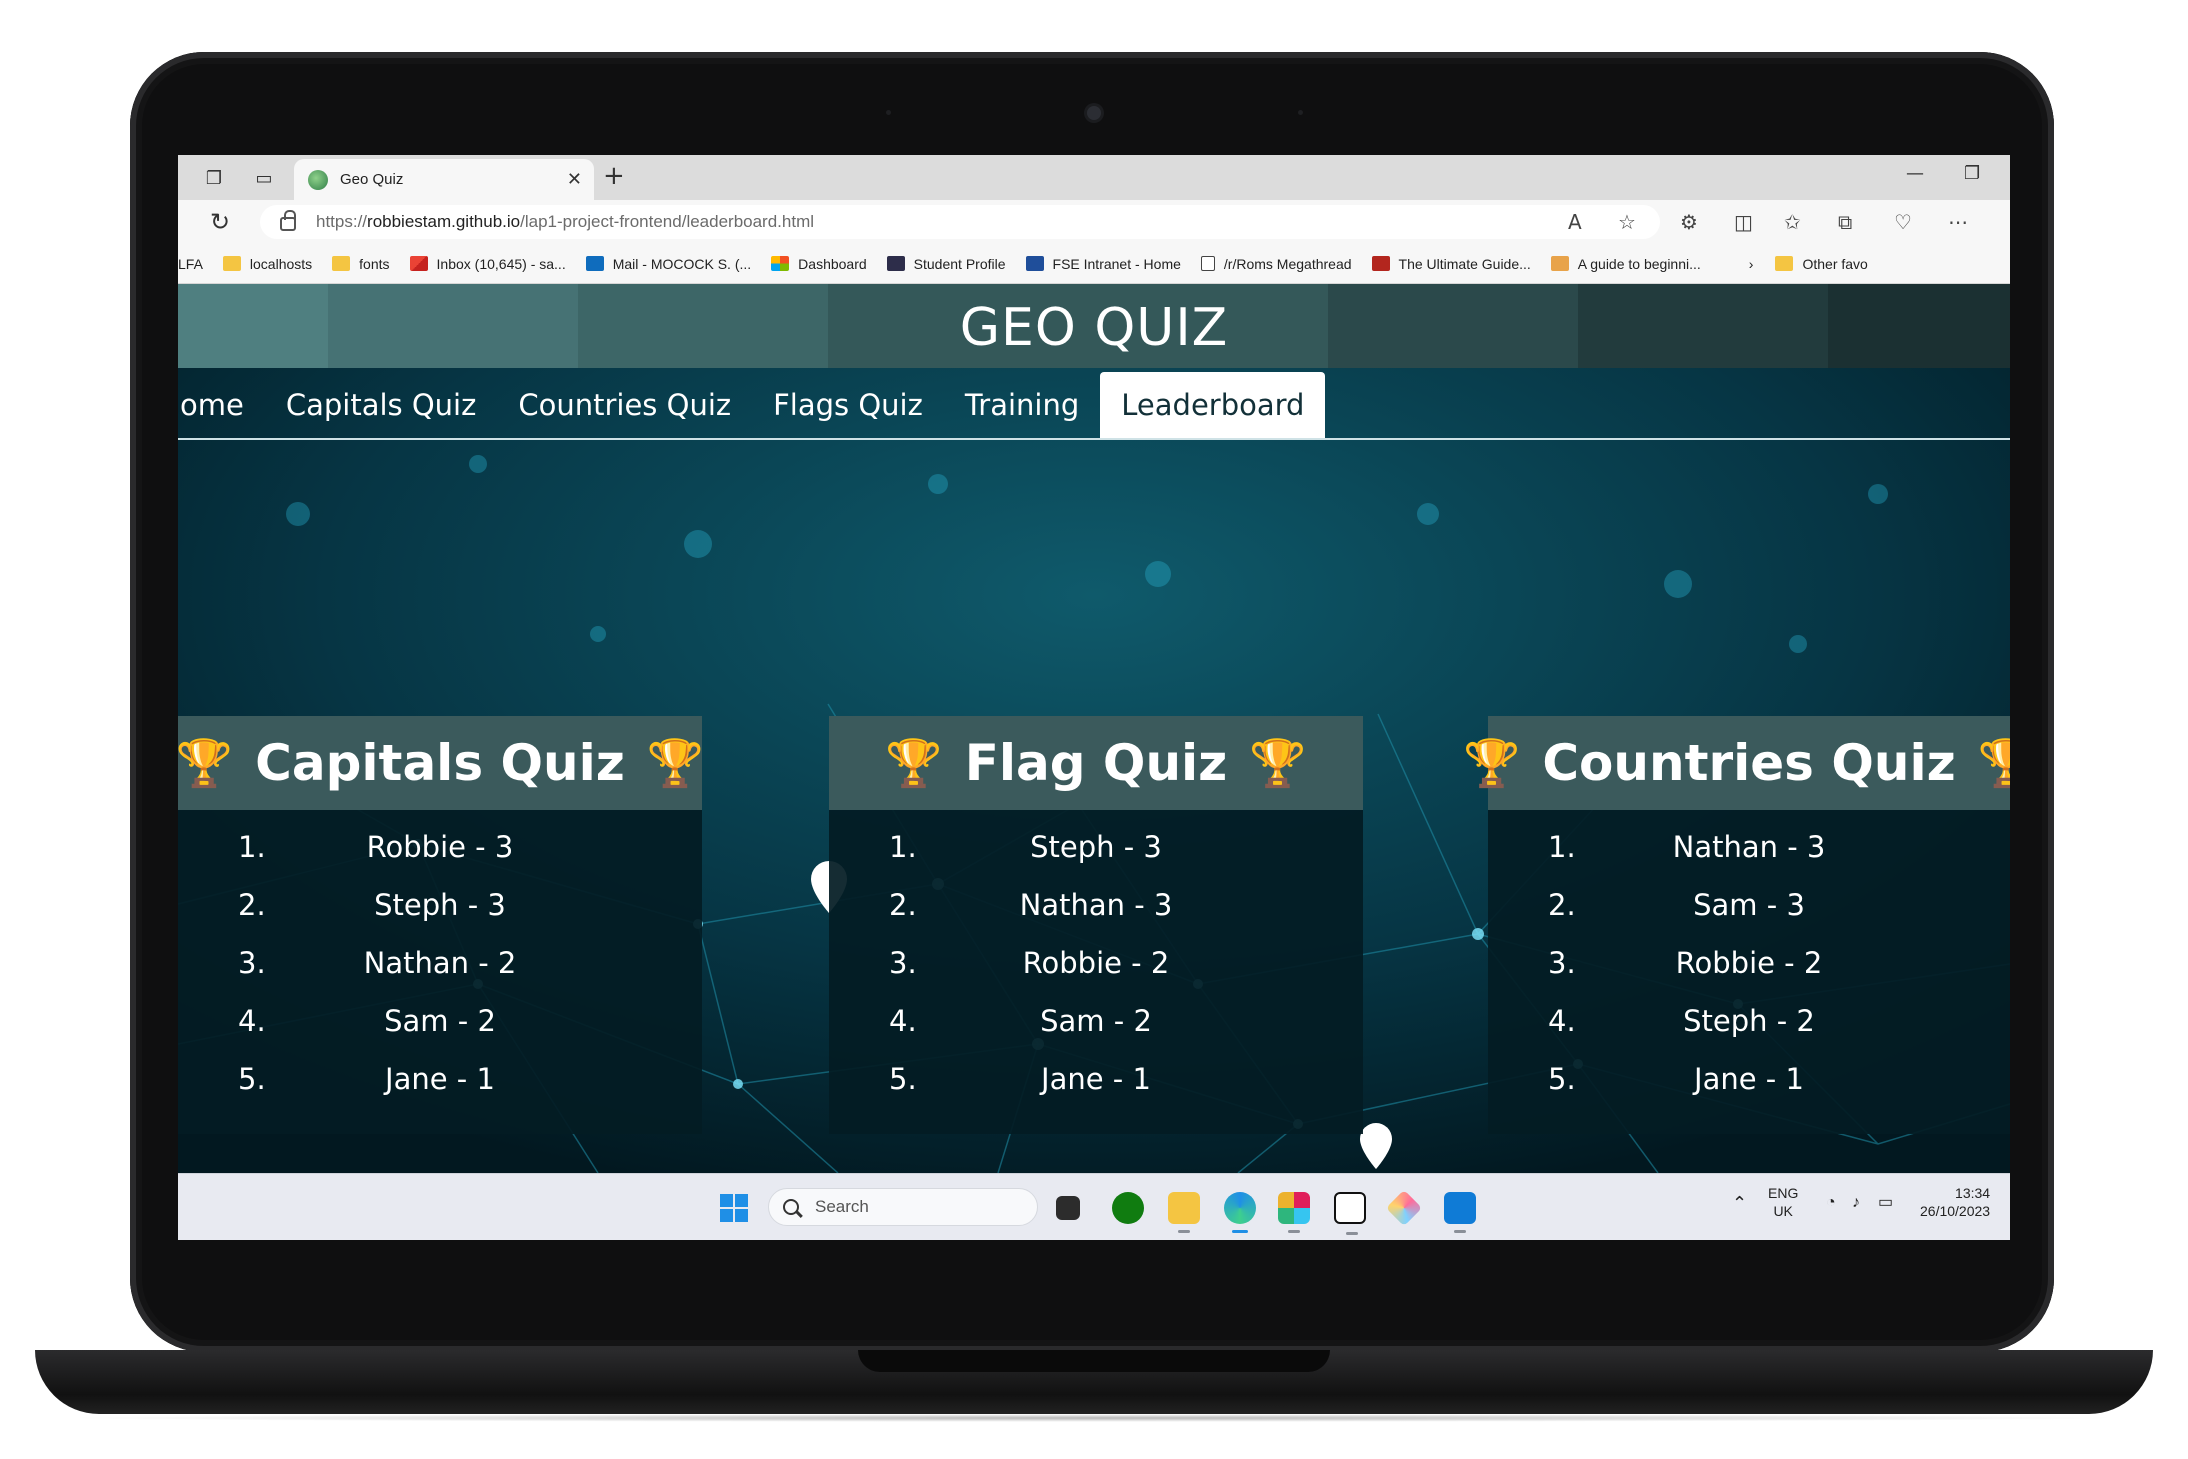  I want to click on bookmark-dashboard: Dashboard, so click(819, 264).